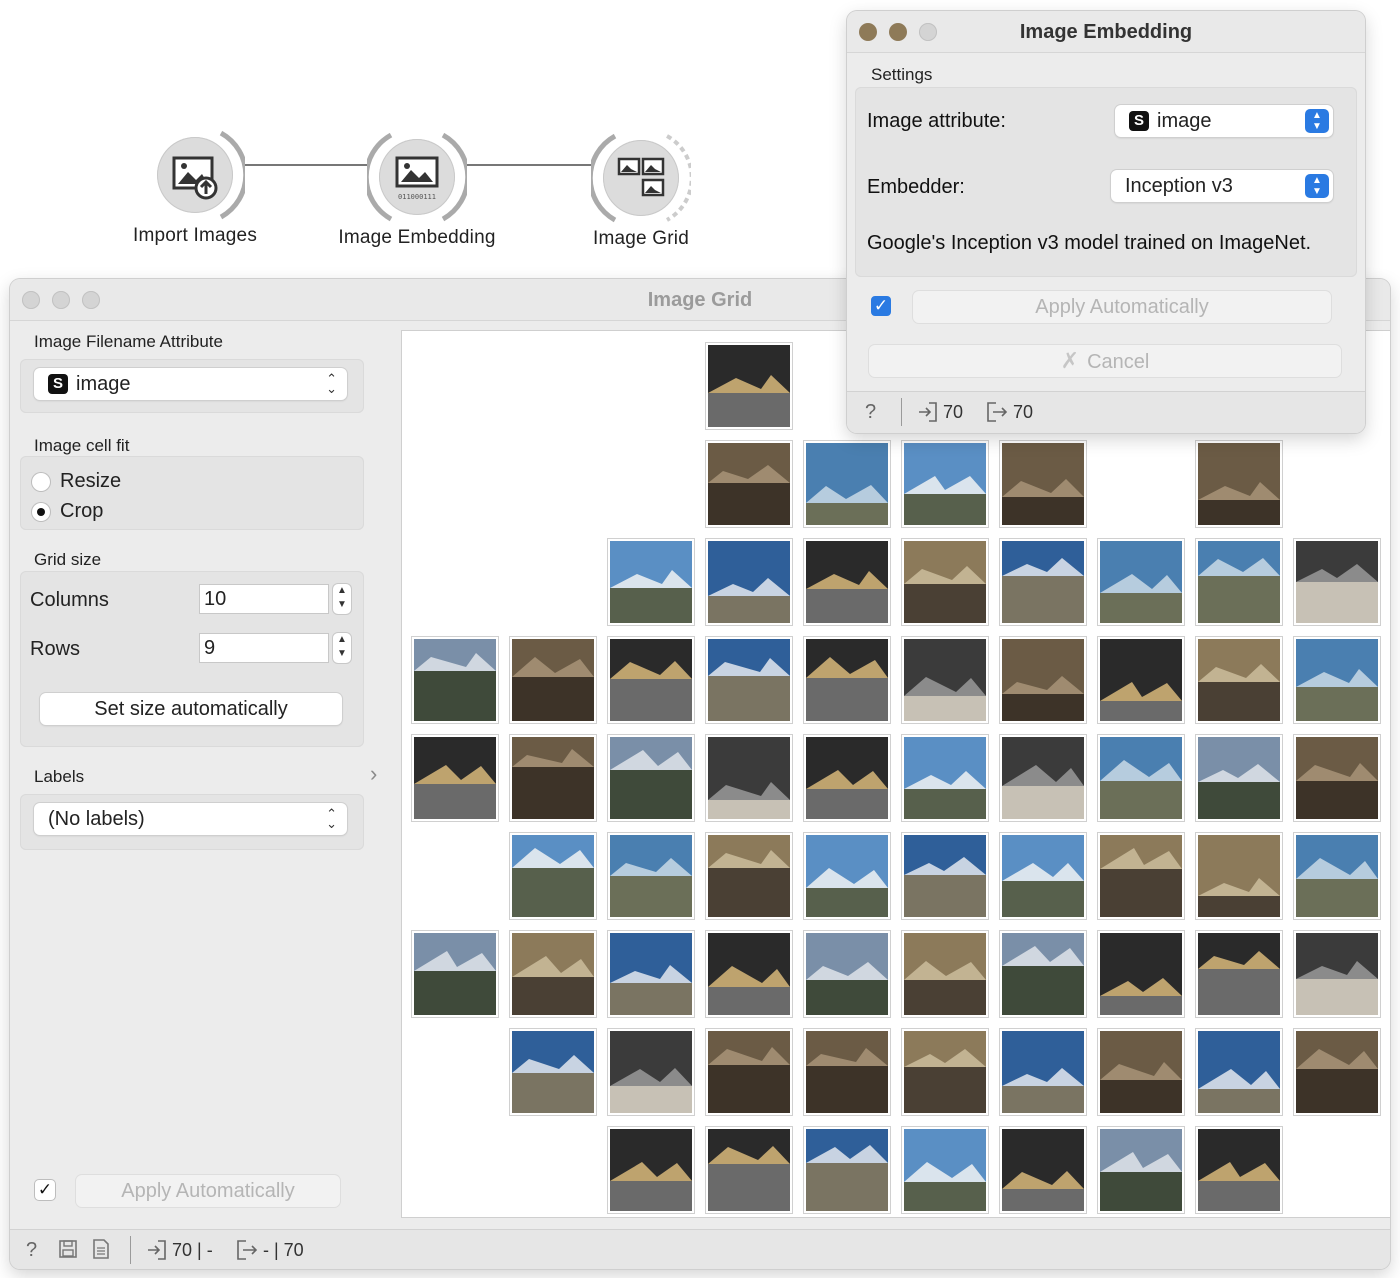 The image size is (1400, 1278). What do you see at coordinates (342, 599) in the screenshot?
I see `columns-stepper: ▲ ▼` at bounding box center [342, 599].